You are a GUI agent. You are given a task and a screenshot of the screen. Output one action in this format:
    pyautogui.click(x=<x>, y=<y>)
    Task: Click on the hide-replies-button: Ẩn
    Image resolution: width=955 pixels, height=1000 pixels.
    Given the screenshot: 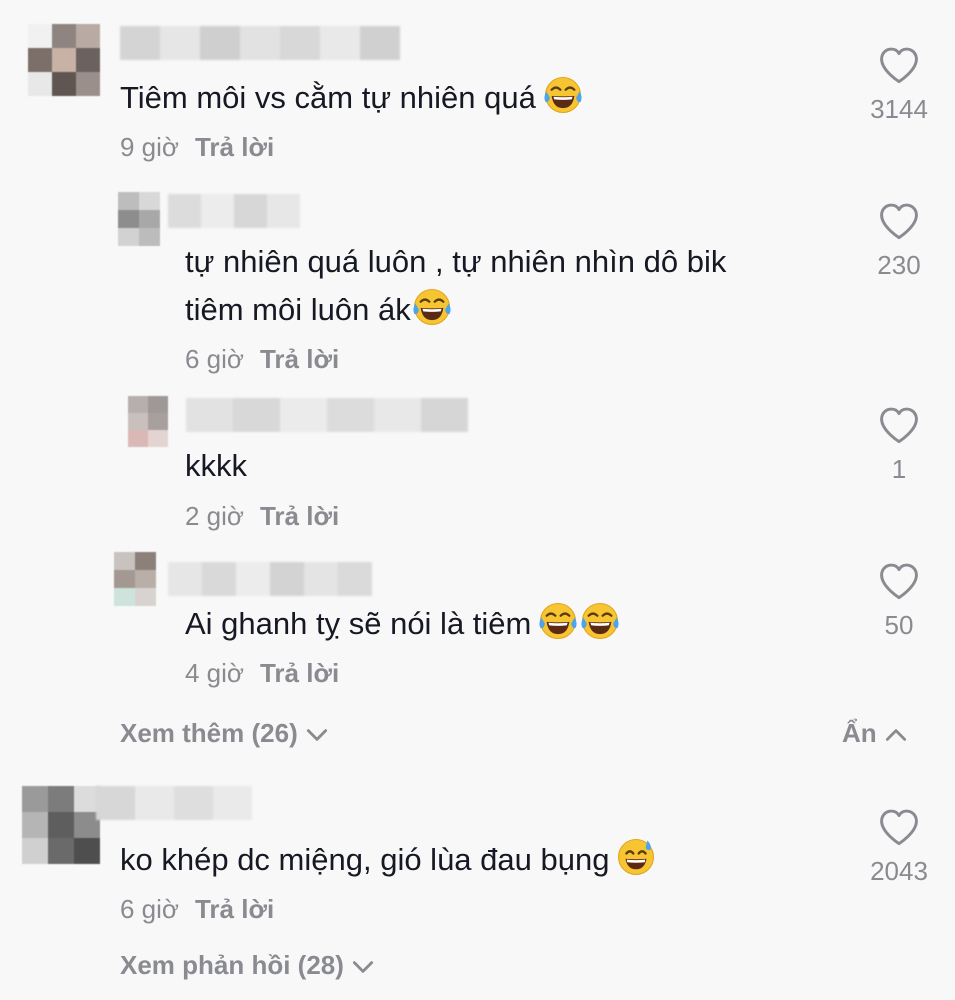 What is the action you would take?
    pyautogui.click(x=875, y=733)
    